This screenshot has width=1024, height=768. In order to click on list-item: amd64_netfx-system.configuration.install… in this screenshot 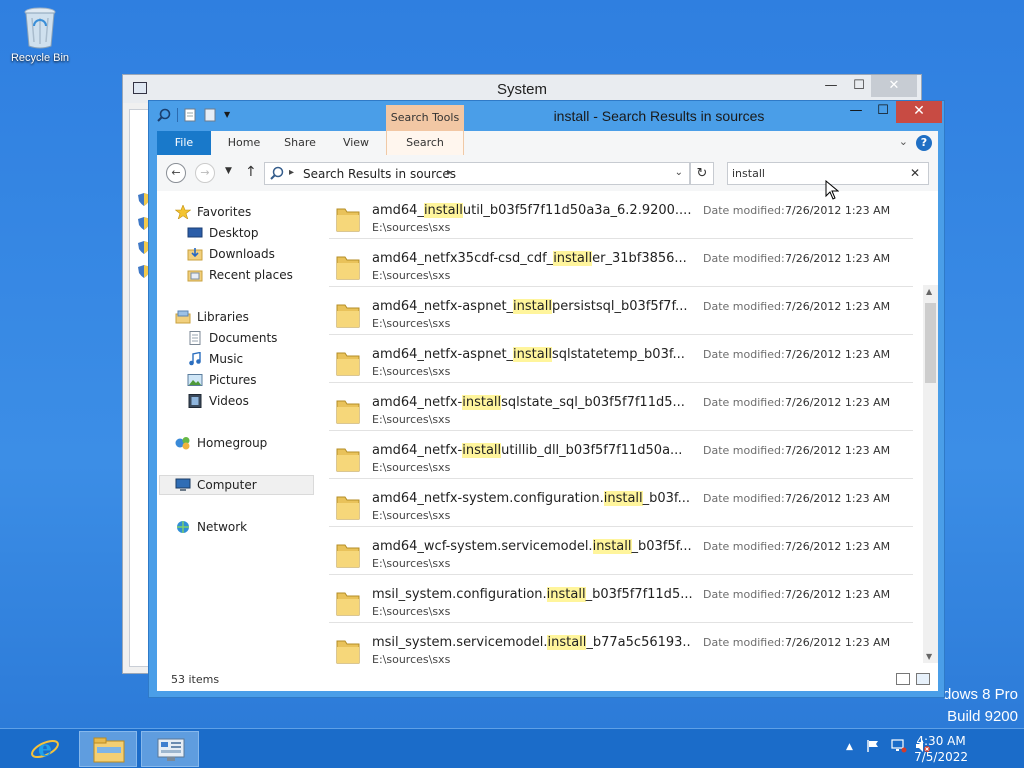, I will do `click(621, 503)`.